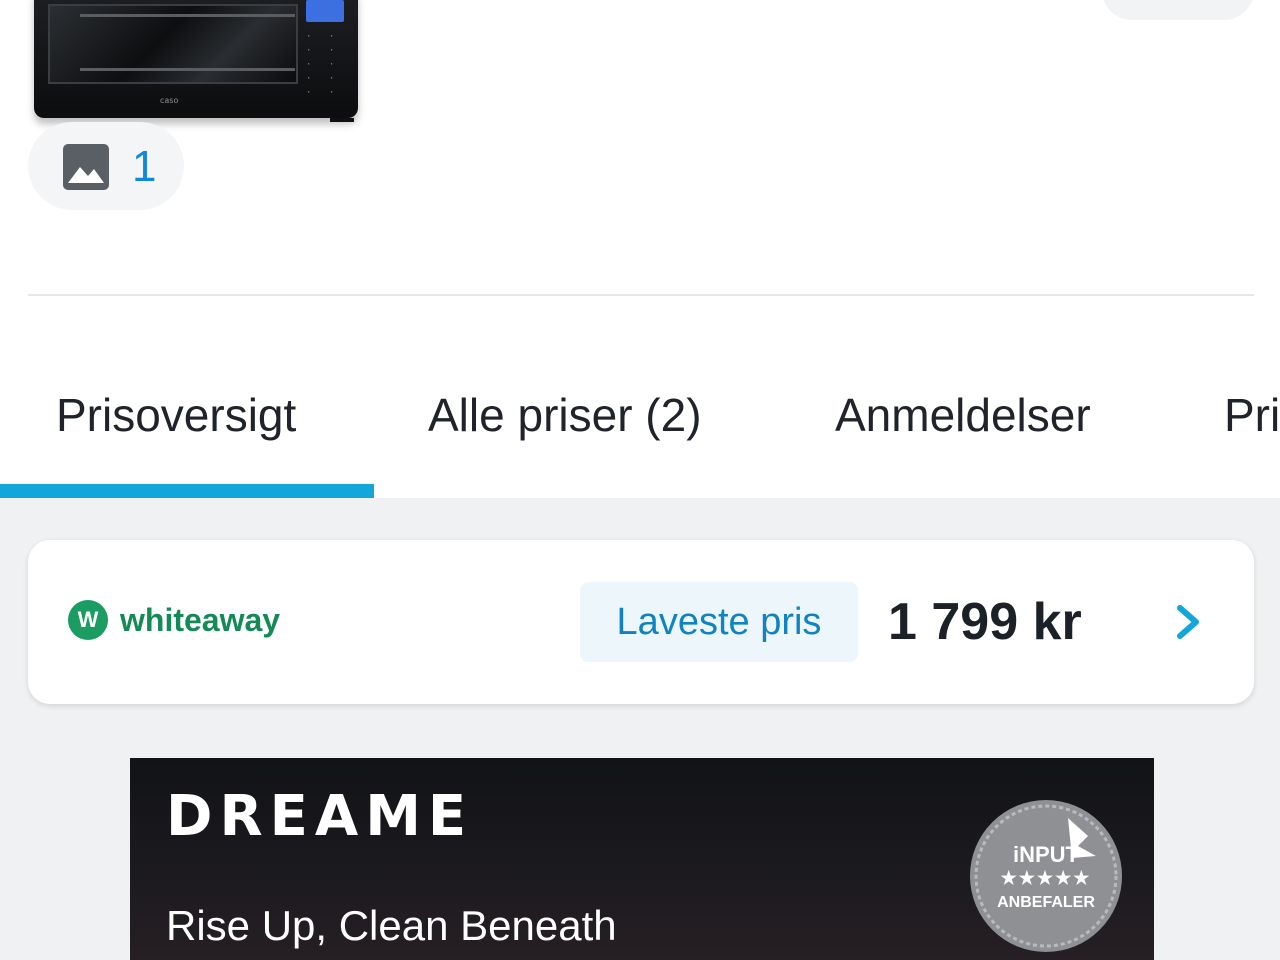 Image resolution: width=1280 pixels, height=960 pixels. I want to click on award-subtitle: ANBEFALER, so click(1046, 902).